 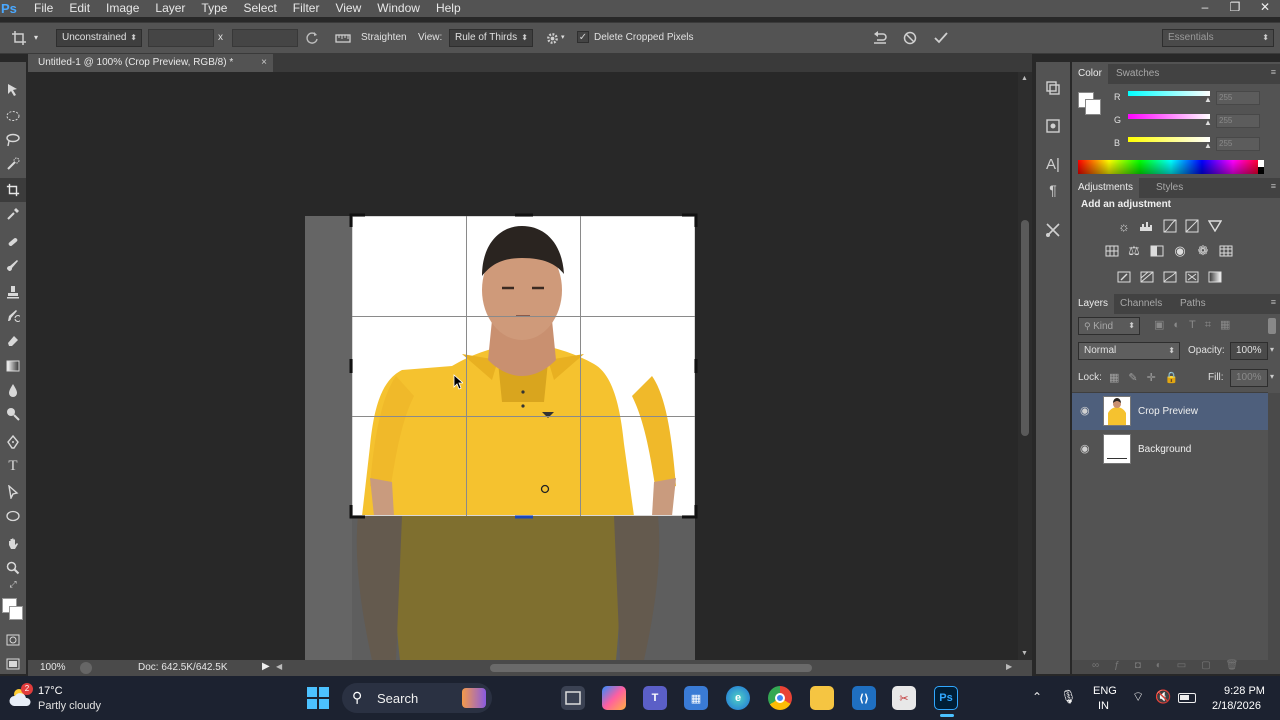 I want to click on minimize-button: –, so click(x=1205, y=8).